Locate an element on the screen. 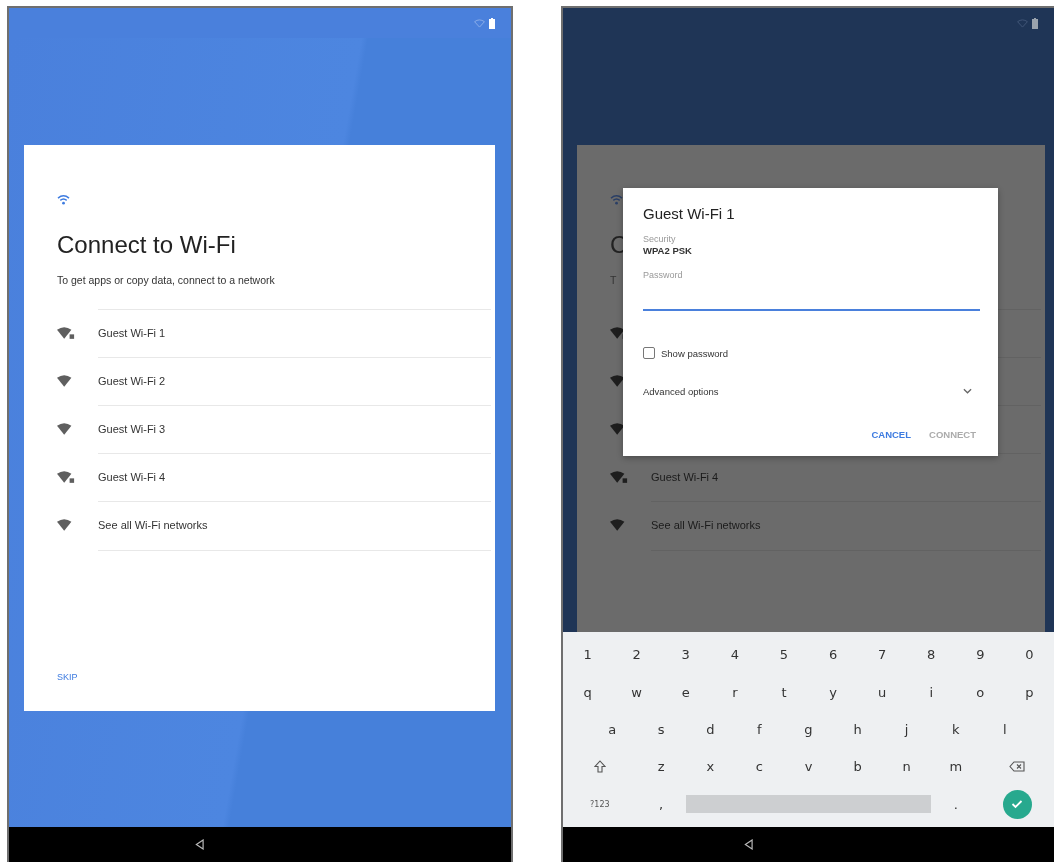  keyboard-key: 4 is located at coordinates (735, 655).